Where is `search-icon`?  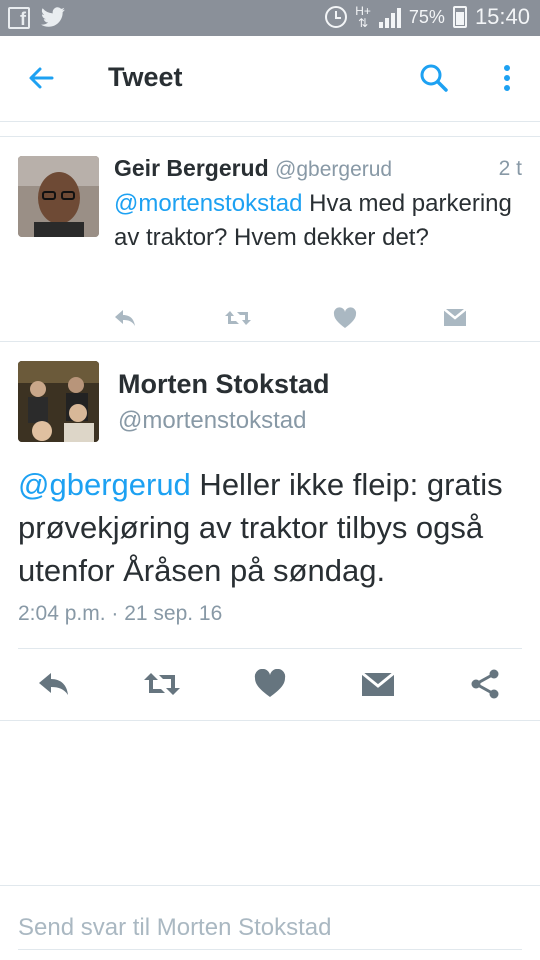 search-icon is located at coordinates (434, 78).